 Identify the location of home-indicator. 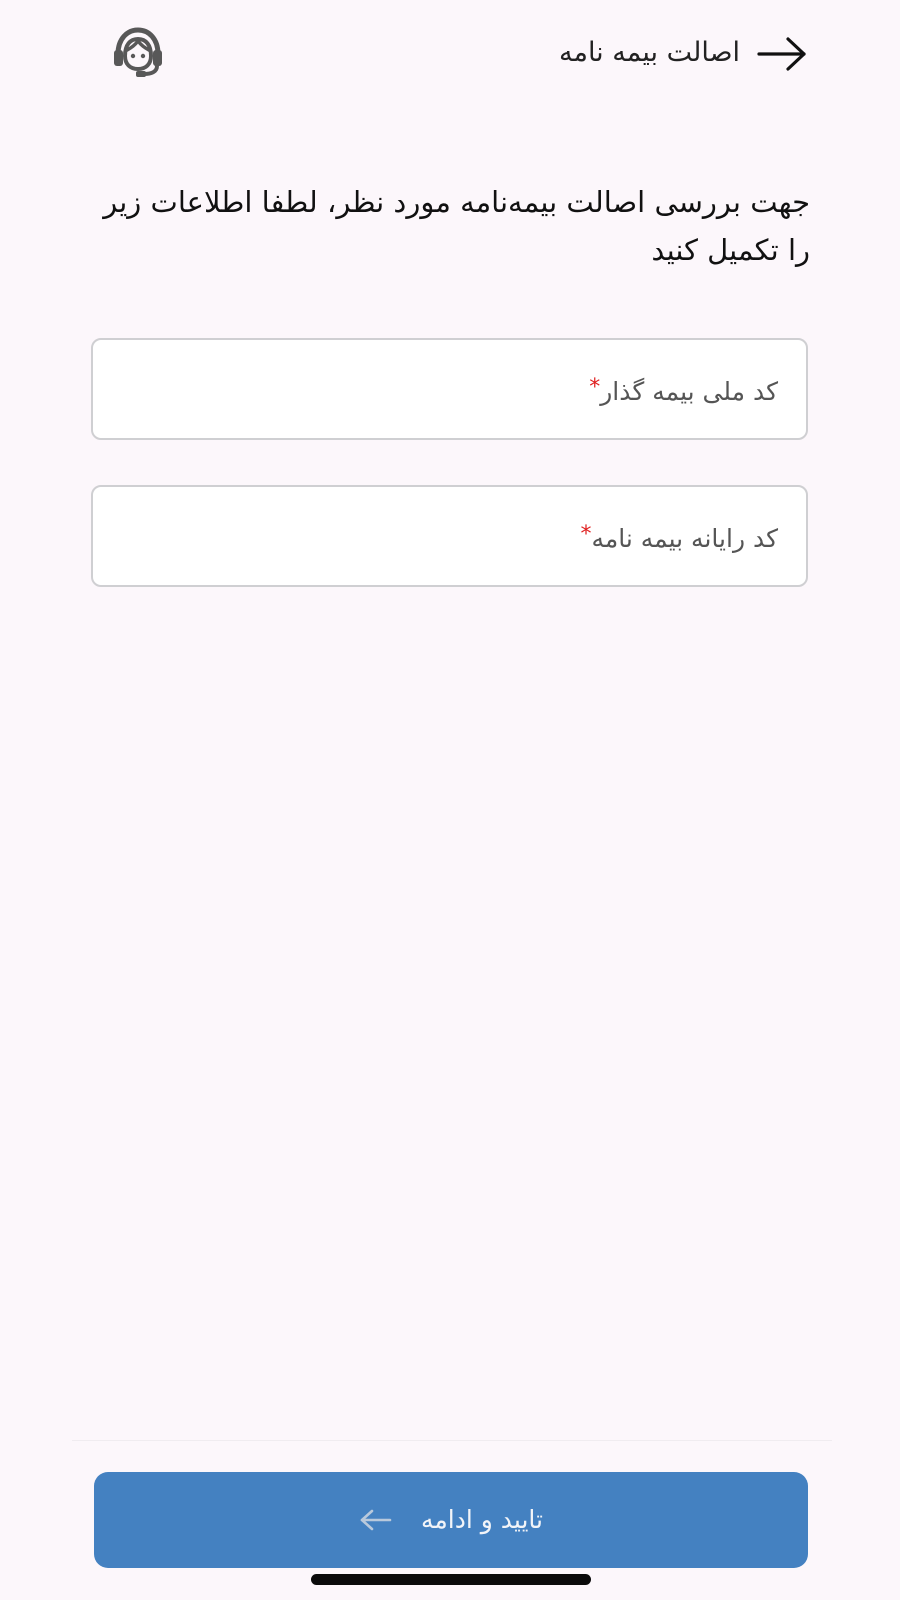
(451, 1579).